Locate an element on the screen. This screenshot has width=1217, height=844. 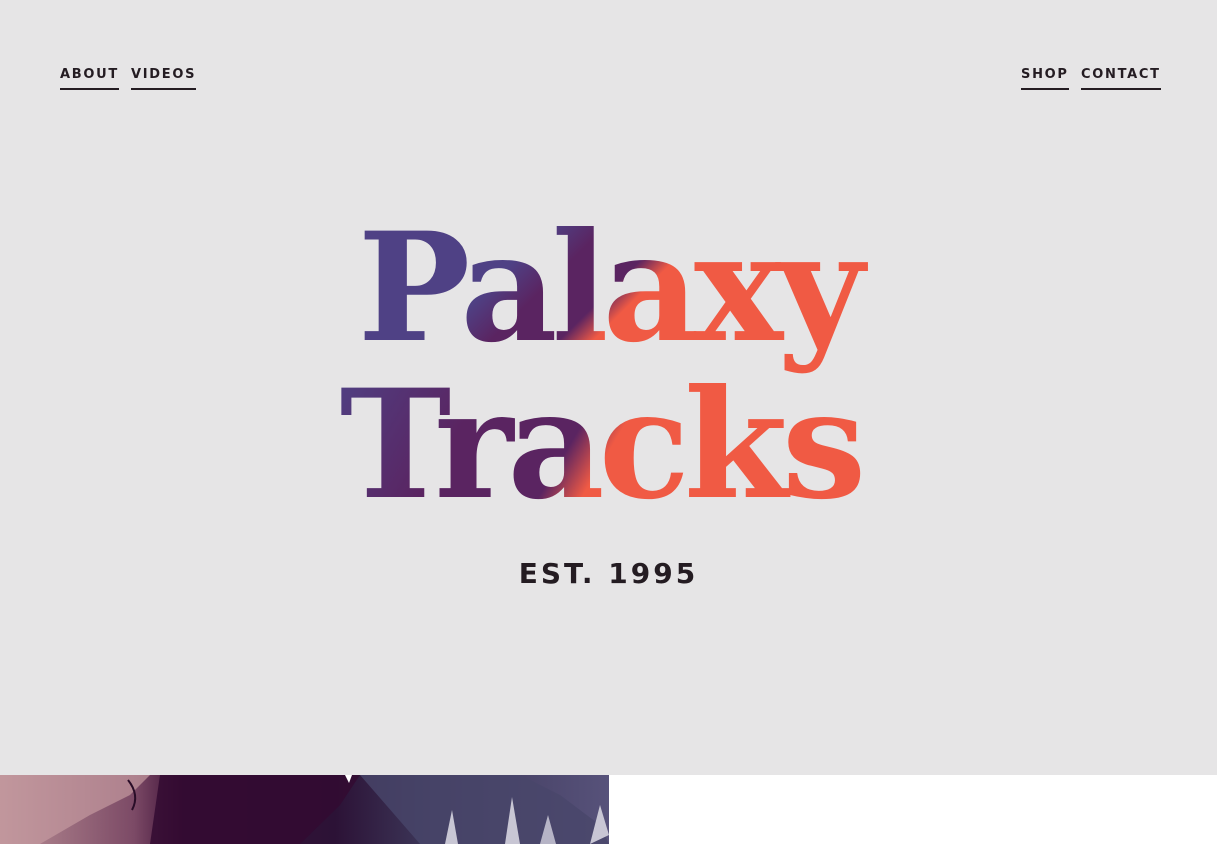
logo-line-1: Palaxy is located at coordinates (613, 288).